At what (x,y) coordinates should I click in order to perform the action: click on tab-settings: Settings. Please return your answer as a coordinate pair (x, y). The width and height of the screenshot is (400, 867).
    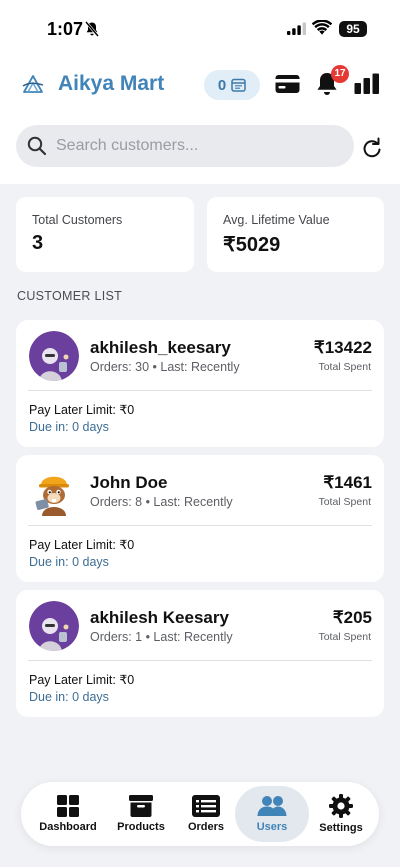
    Looking at the image, I should click on (341, 814).